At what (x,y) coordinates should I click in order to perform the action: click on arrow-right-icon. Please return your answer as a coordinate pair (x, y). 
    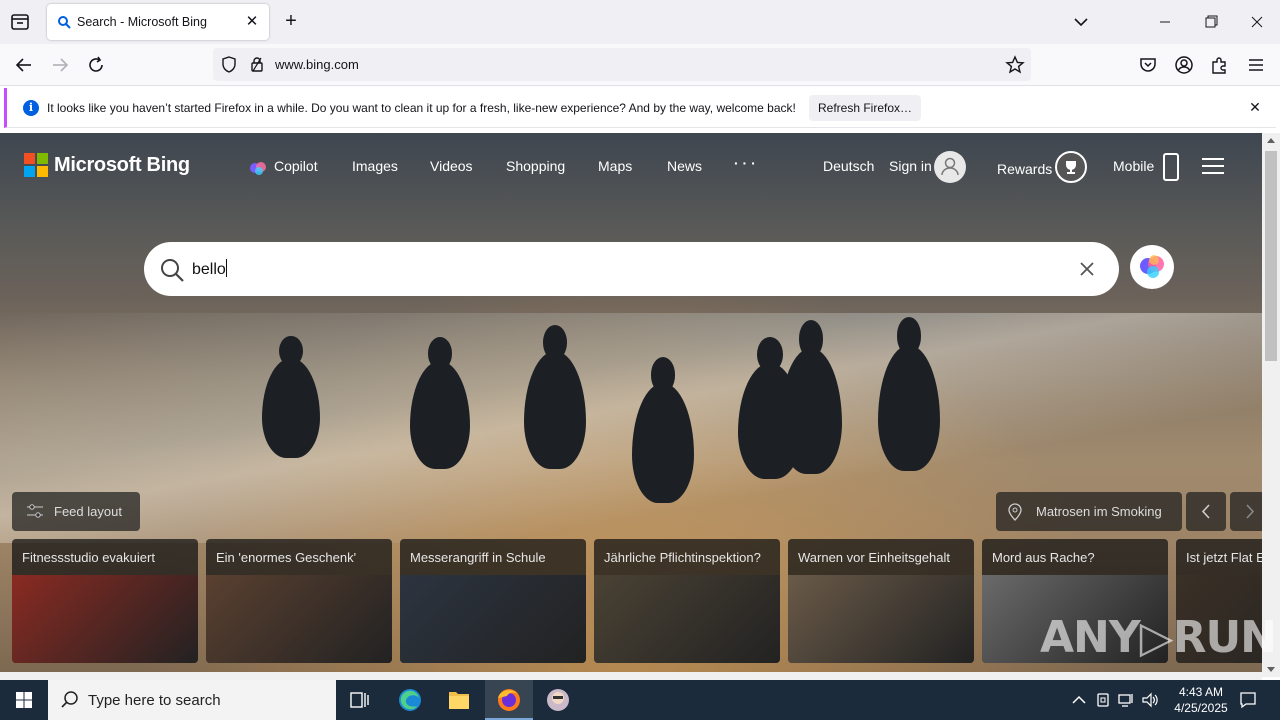
    Looking at the image, I should click on (61, 65).